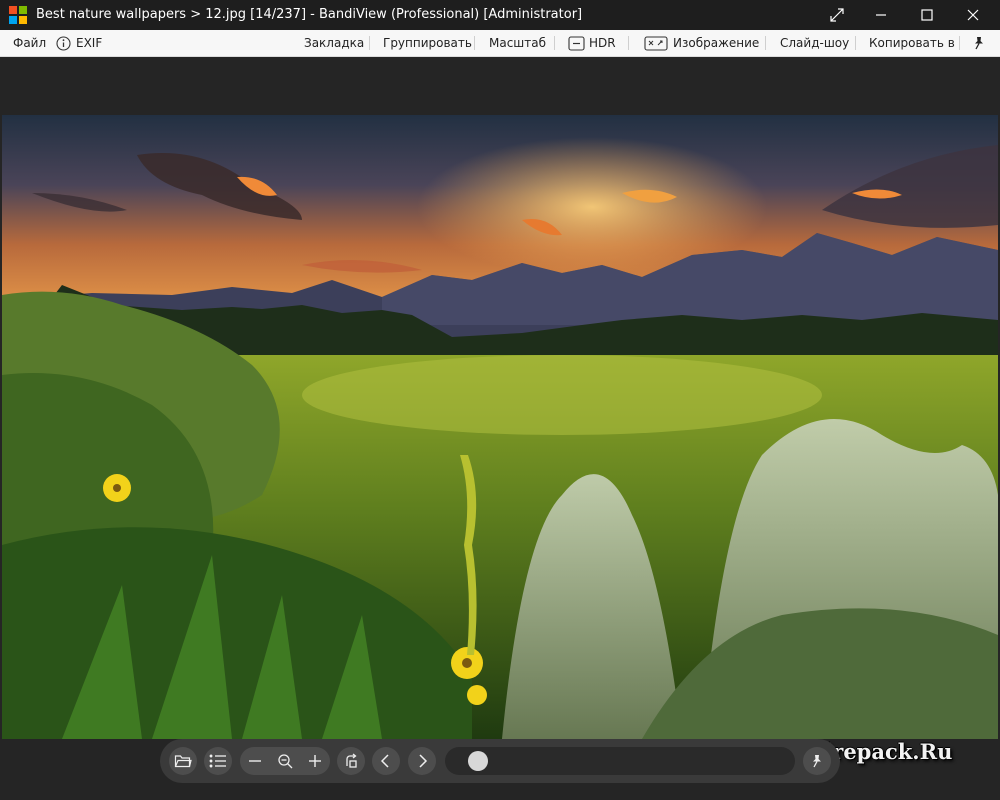  I want to click on menu-copy-to: Копировать в, so click(912, 43).